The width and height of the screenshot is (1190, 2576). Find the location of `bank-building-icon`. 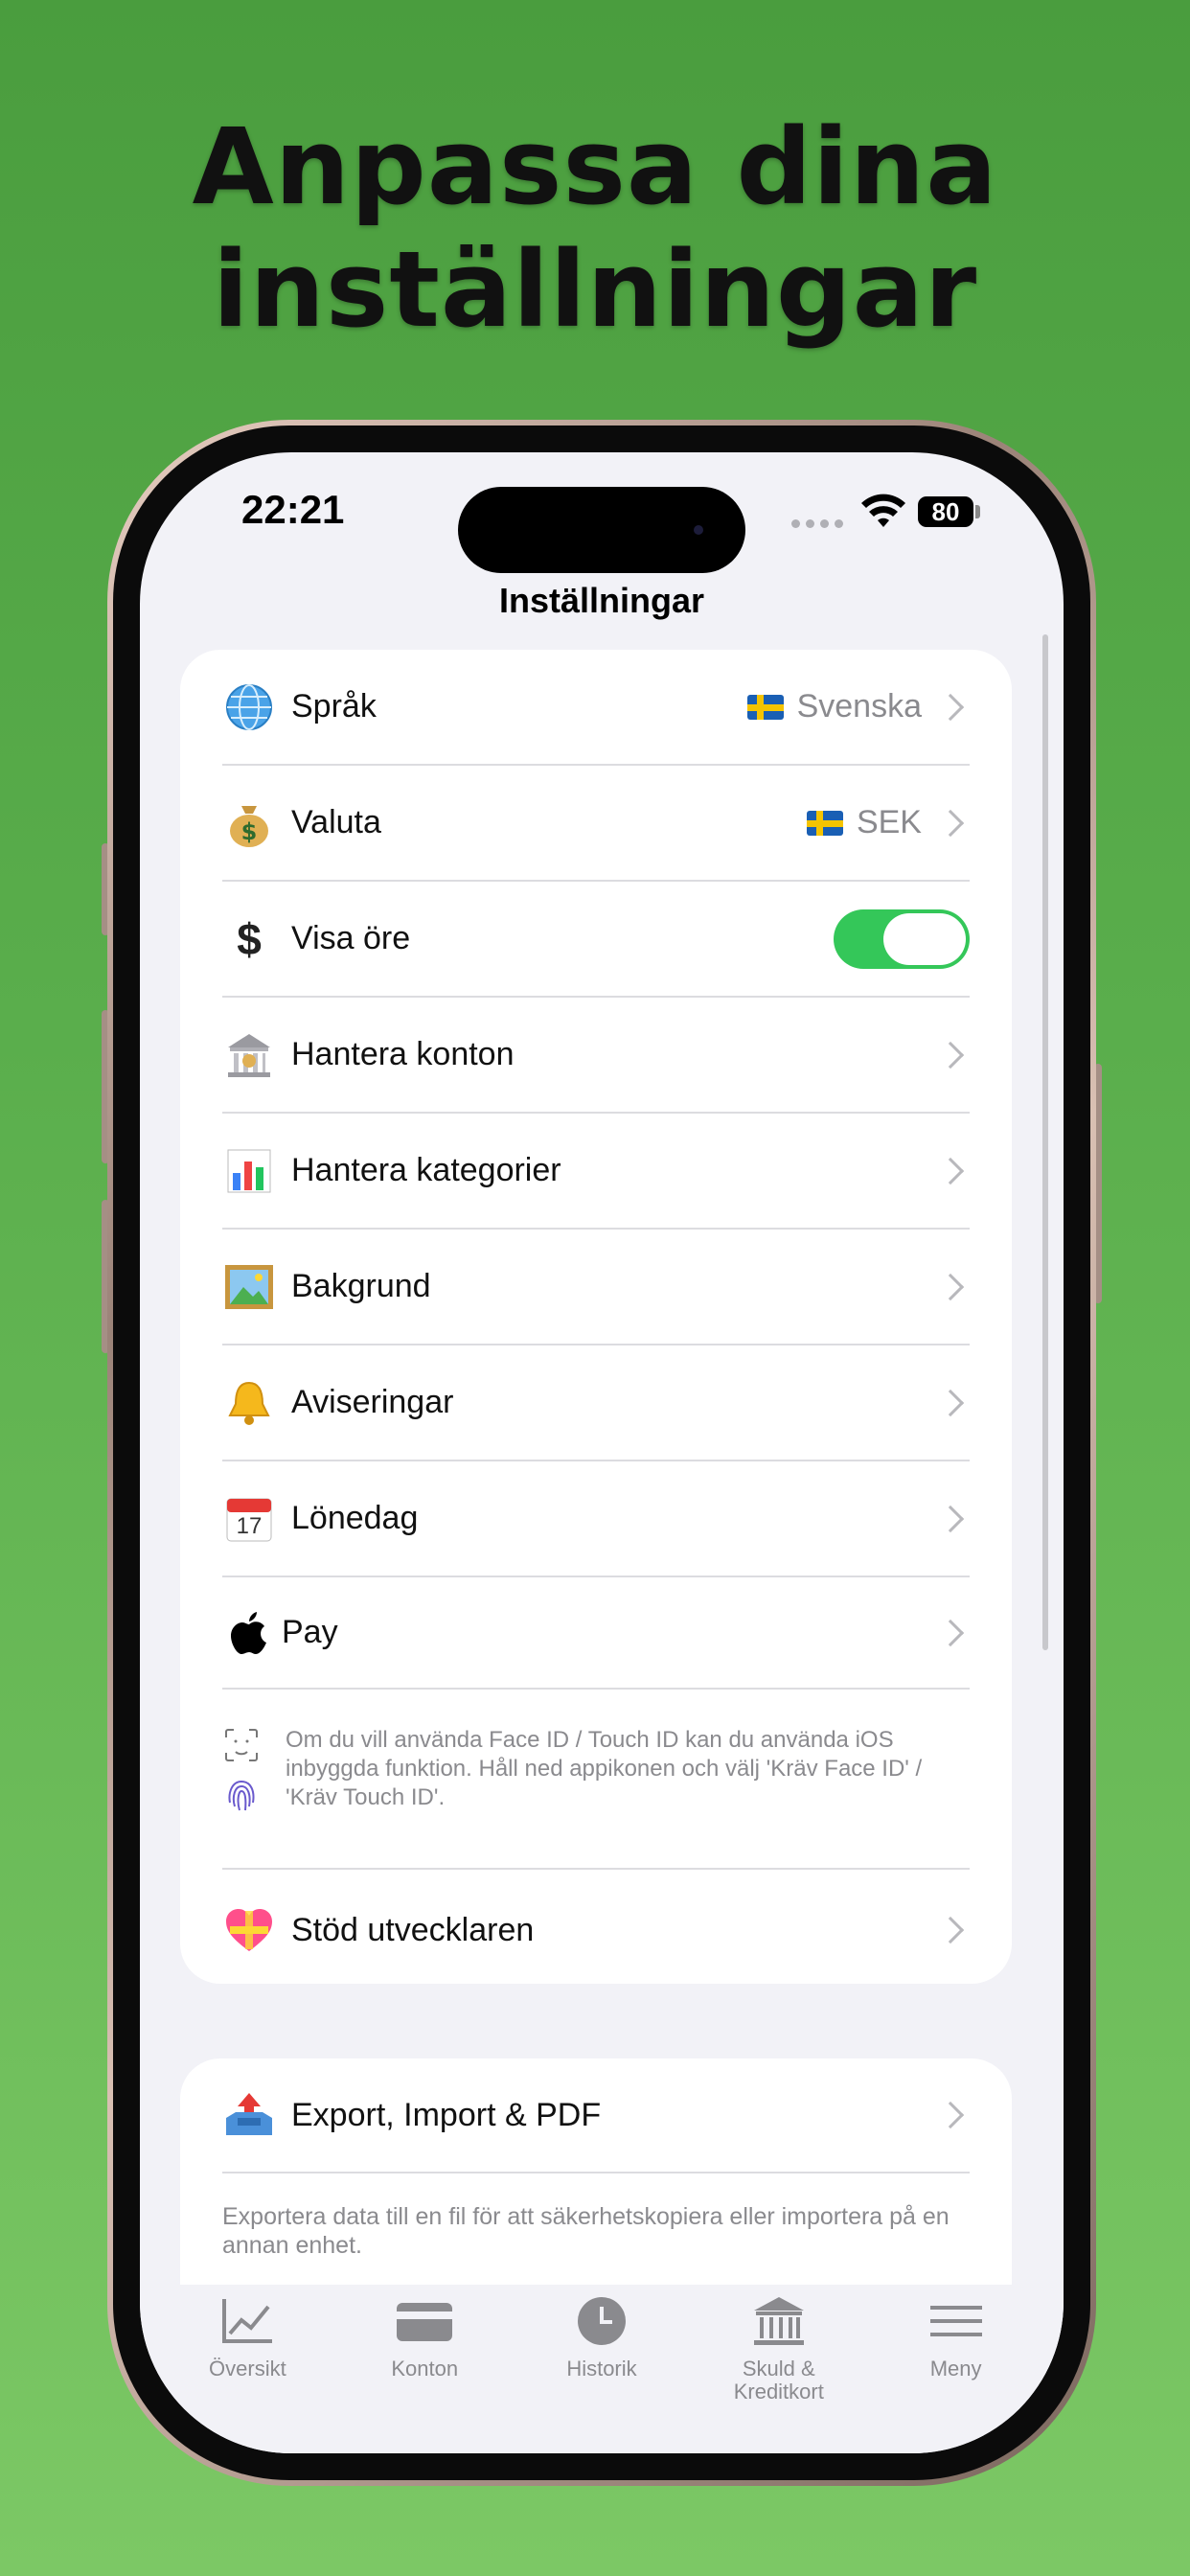

bank-building-icon is located at coordinates (779, 2321).